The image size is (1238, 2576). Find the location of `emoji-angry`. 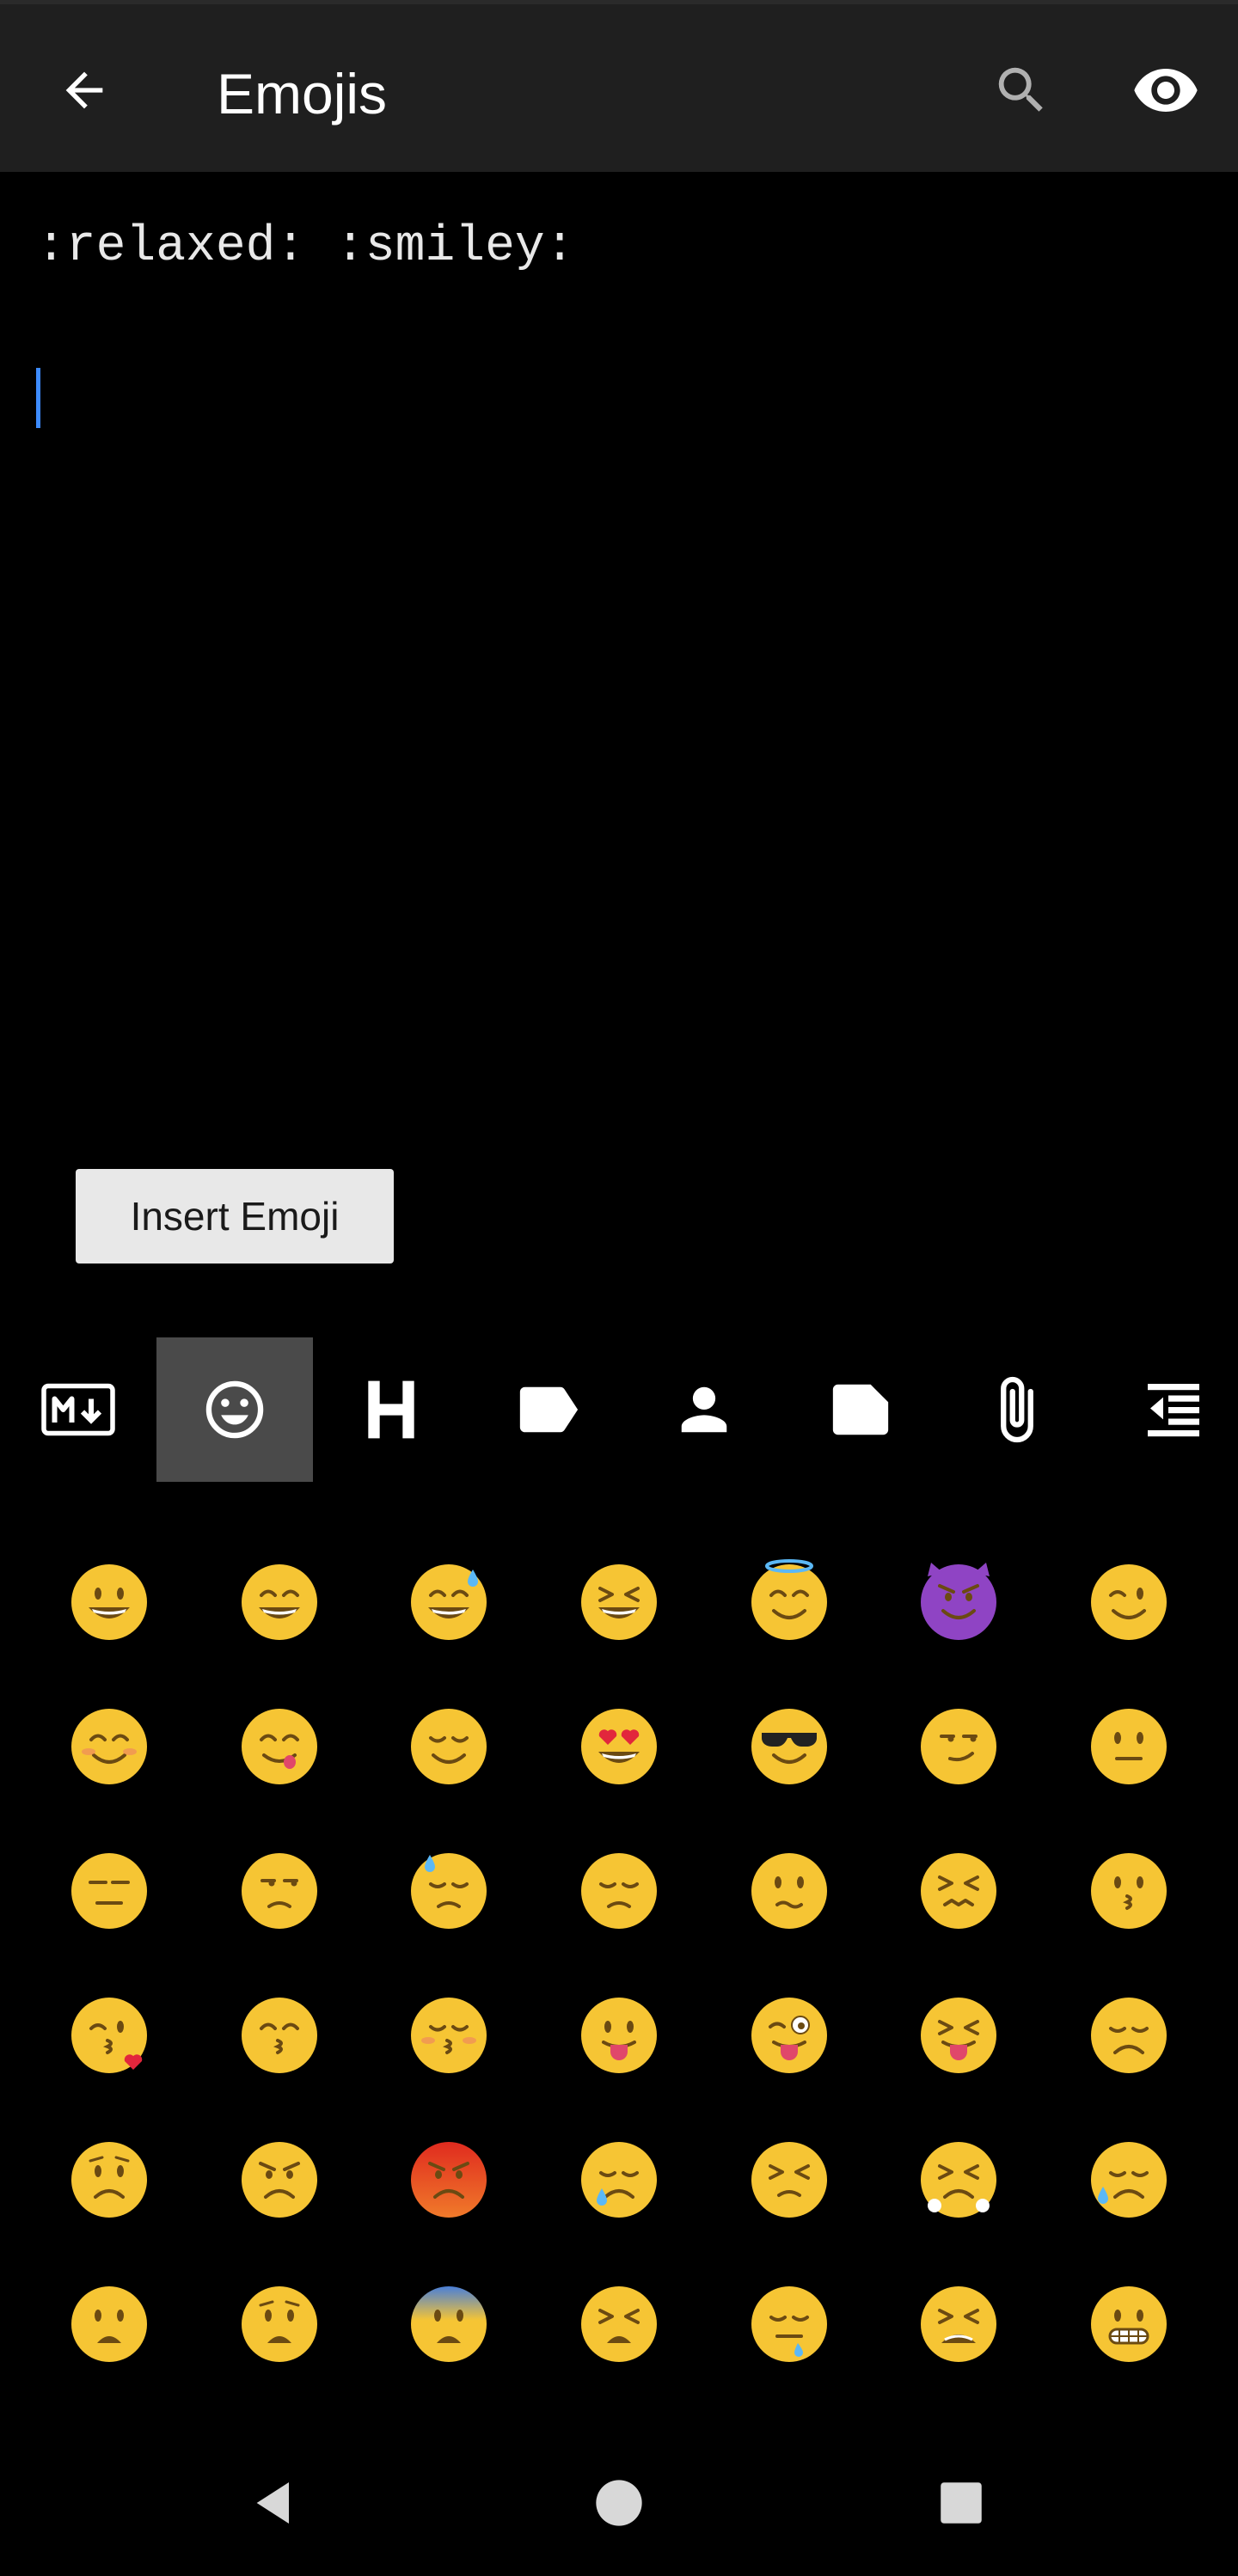

emoji-angry is located at coordinates (279, 2178).